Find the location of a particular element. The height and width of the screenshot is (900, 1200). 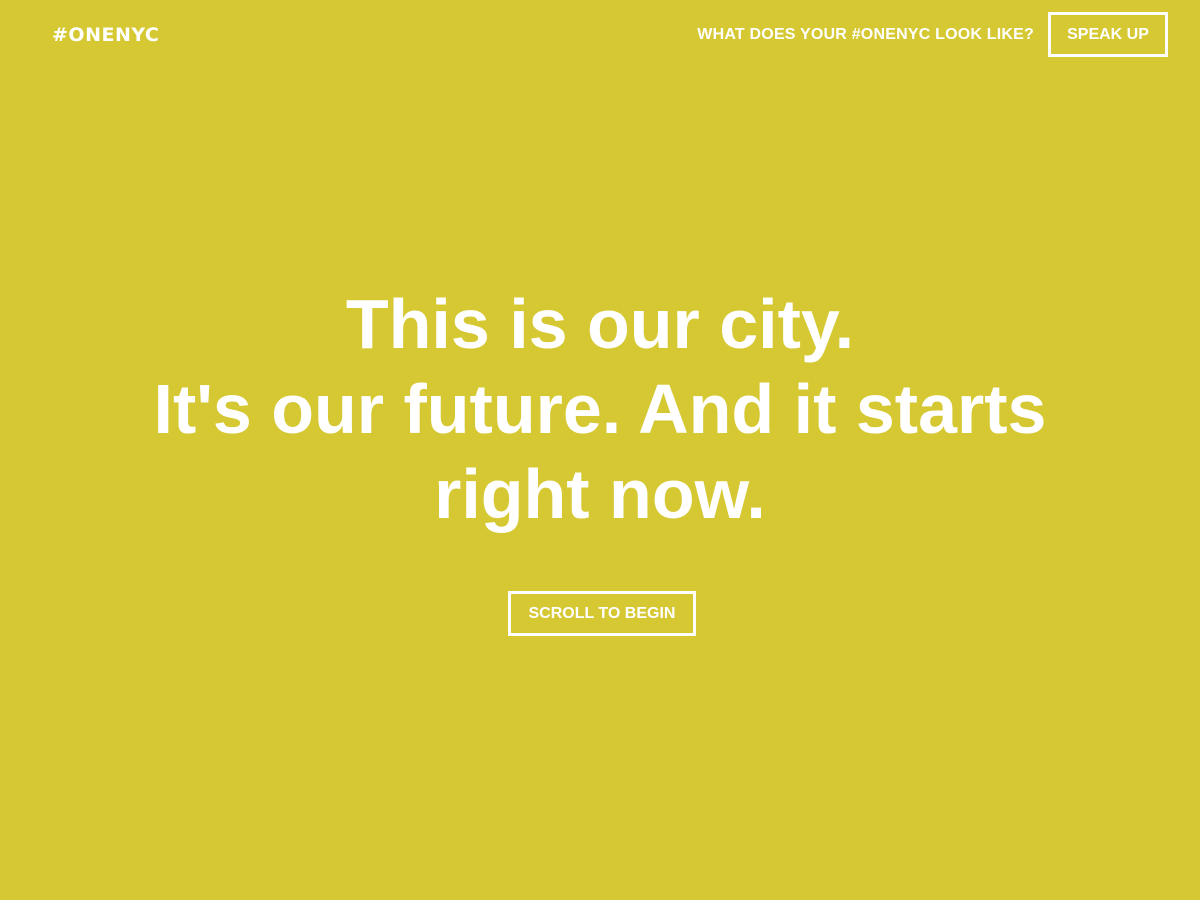

hero-line-2: It's our future. And it starts is located at coordinates (600, 409).